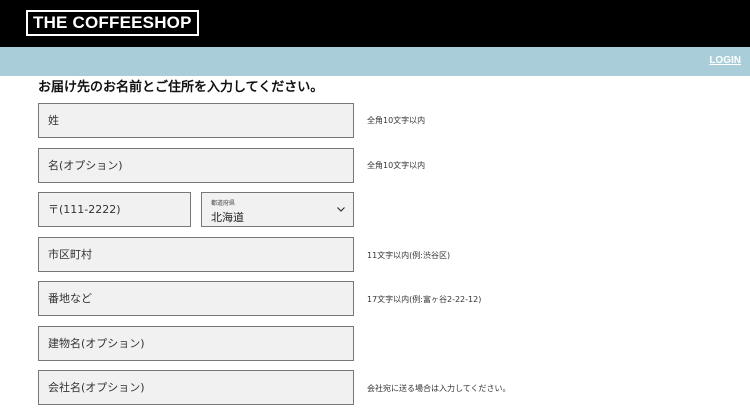  Describe the element at coordinates (439, 388) in the screenshot. I see `company-hint: 会社宛に送る場合は入力してください。` at that location.